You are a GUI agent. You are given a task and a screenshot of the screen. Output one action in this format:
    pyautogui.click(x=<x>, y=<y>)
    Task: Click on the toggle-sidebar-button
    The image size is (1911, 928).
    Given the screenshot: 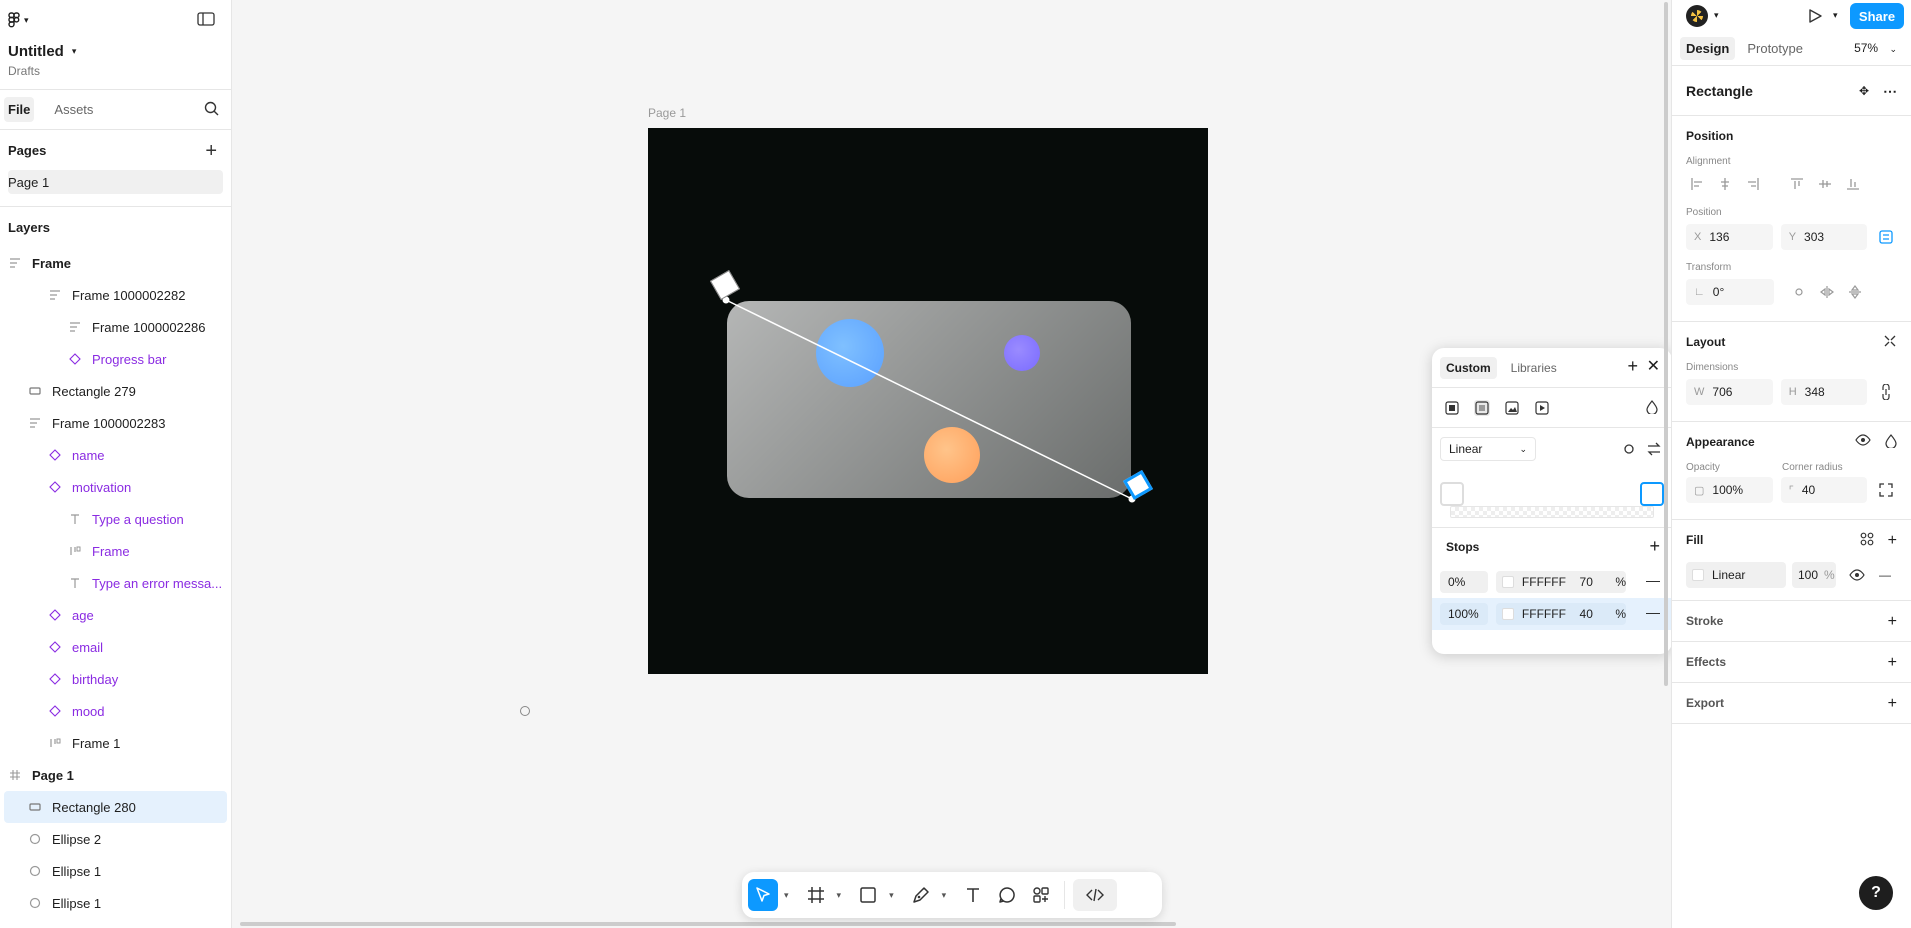 What is the action you would take?
    pyautogui.click(x=206, y=20)
    